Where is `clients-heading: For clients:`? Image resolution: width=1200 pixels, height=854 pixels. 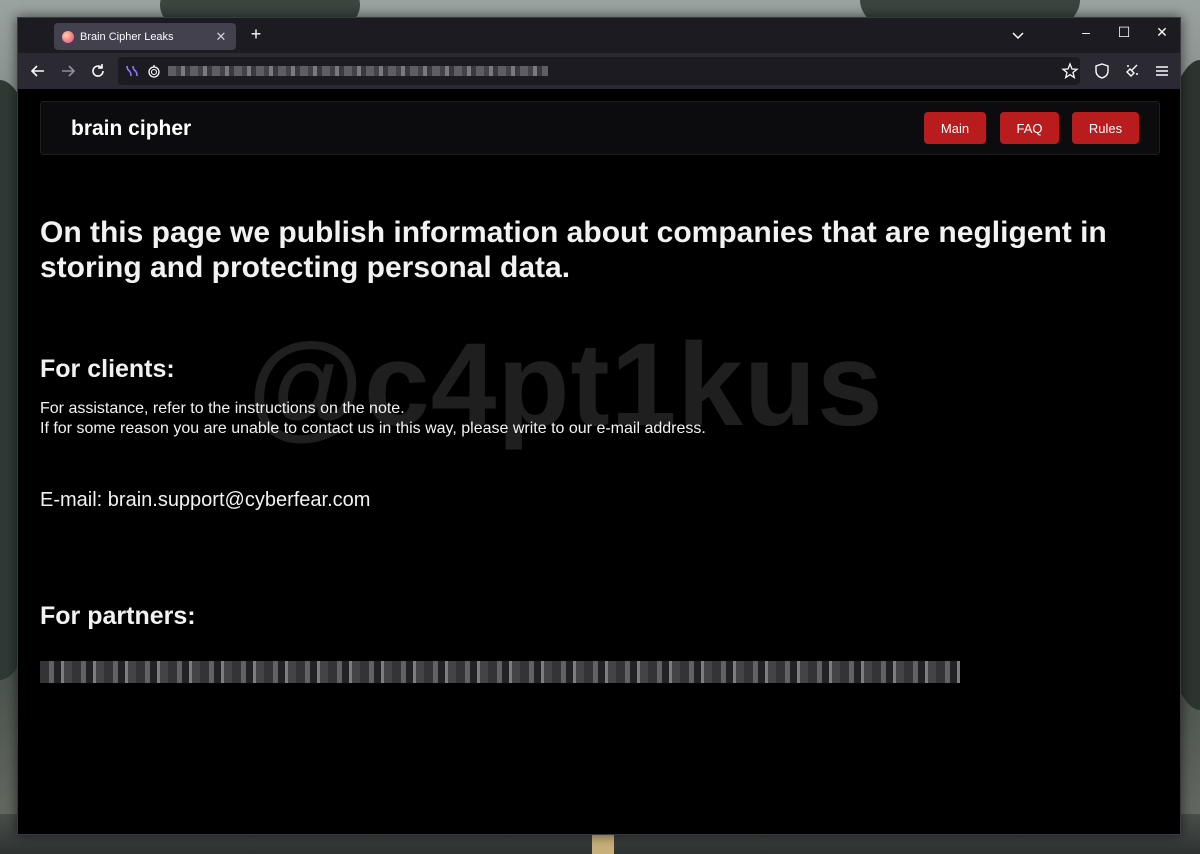
clients-heading: For clients: is located at coordinates (107, 369).